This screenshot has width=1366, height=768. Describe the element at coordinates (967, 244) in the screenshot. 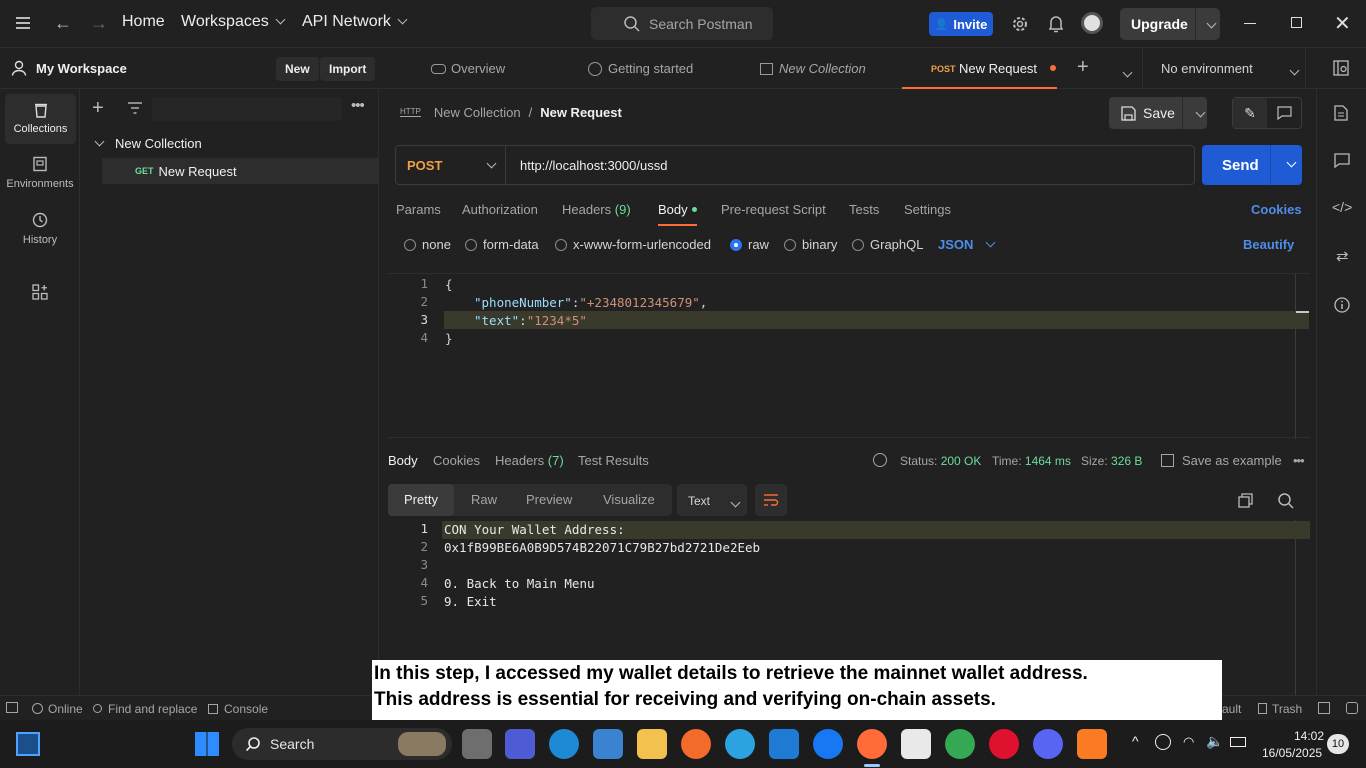

I see `language-select: JSON` at that location.